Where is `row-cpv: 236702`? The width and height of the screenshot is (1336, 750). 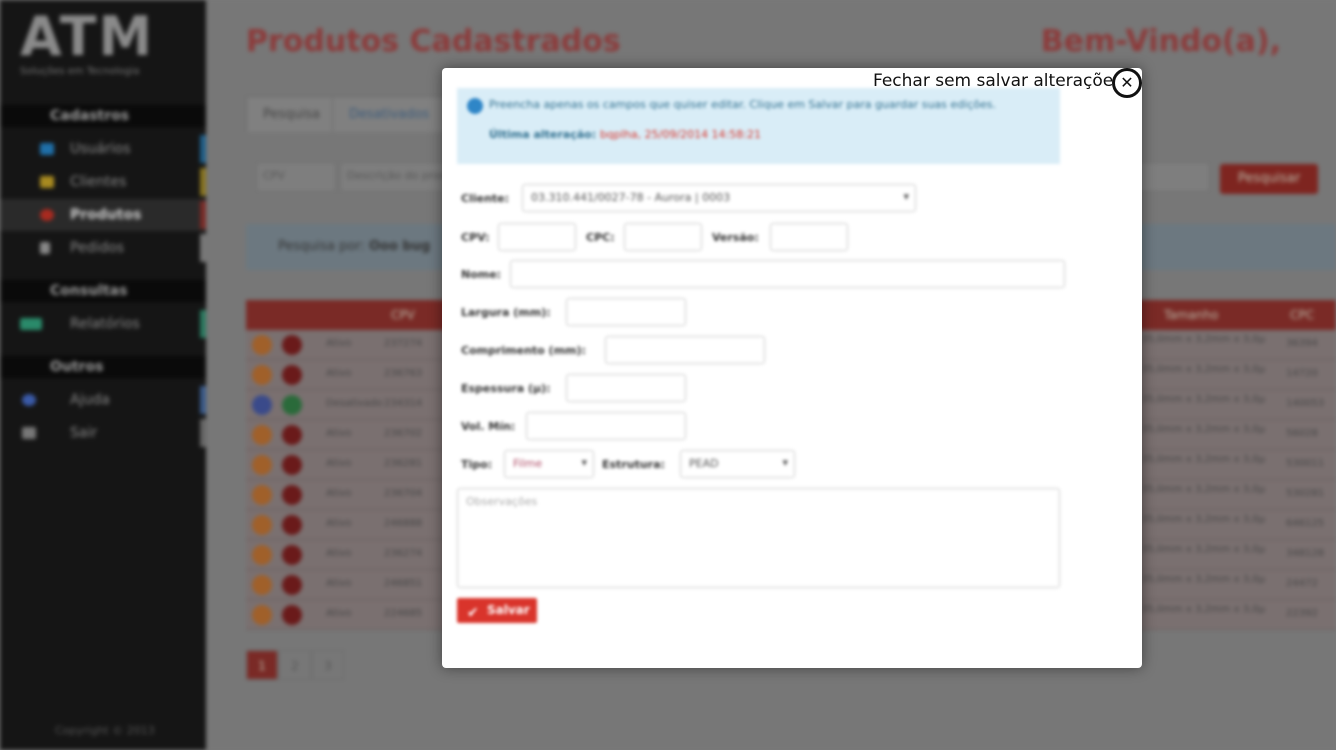 row-cpv: 236702 is located at coordinates (403, 433).